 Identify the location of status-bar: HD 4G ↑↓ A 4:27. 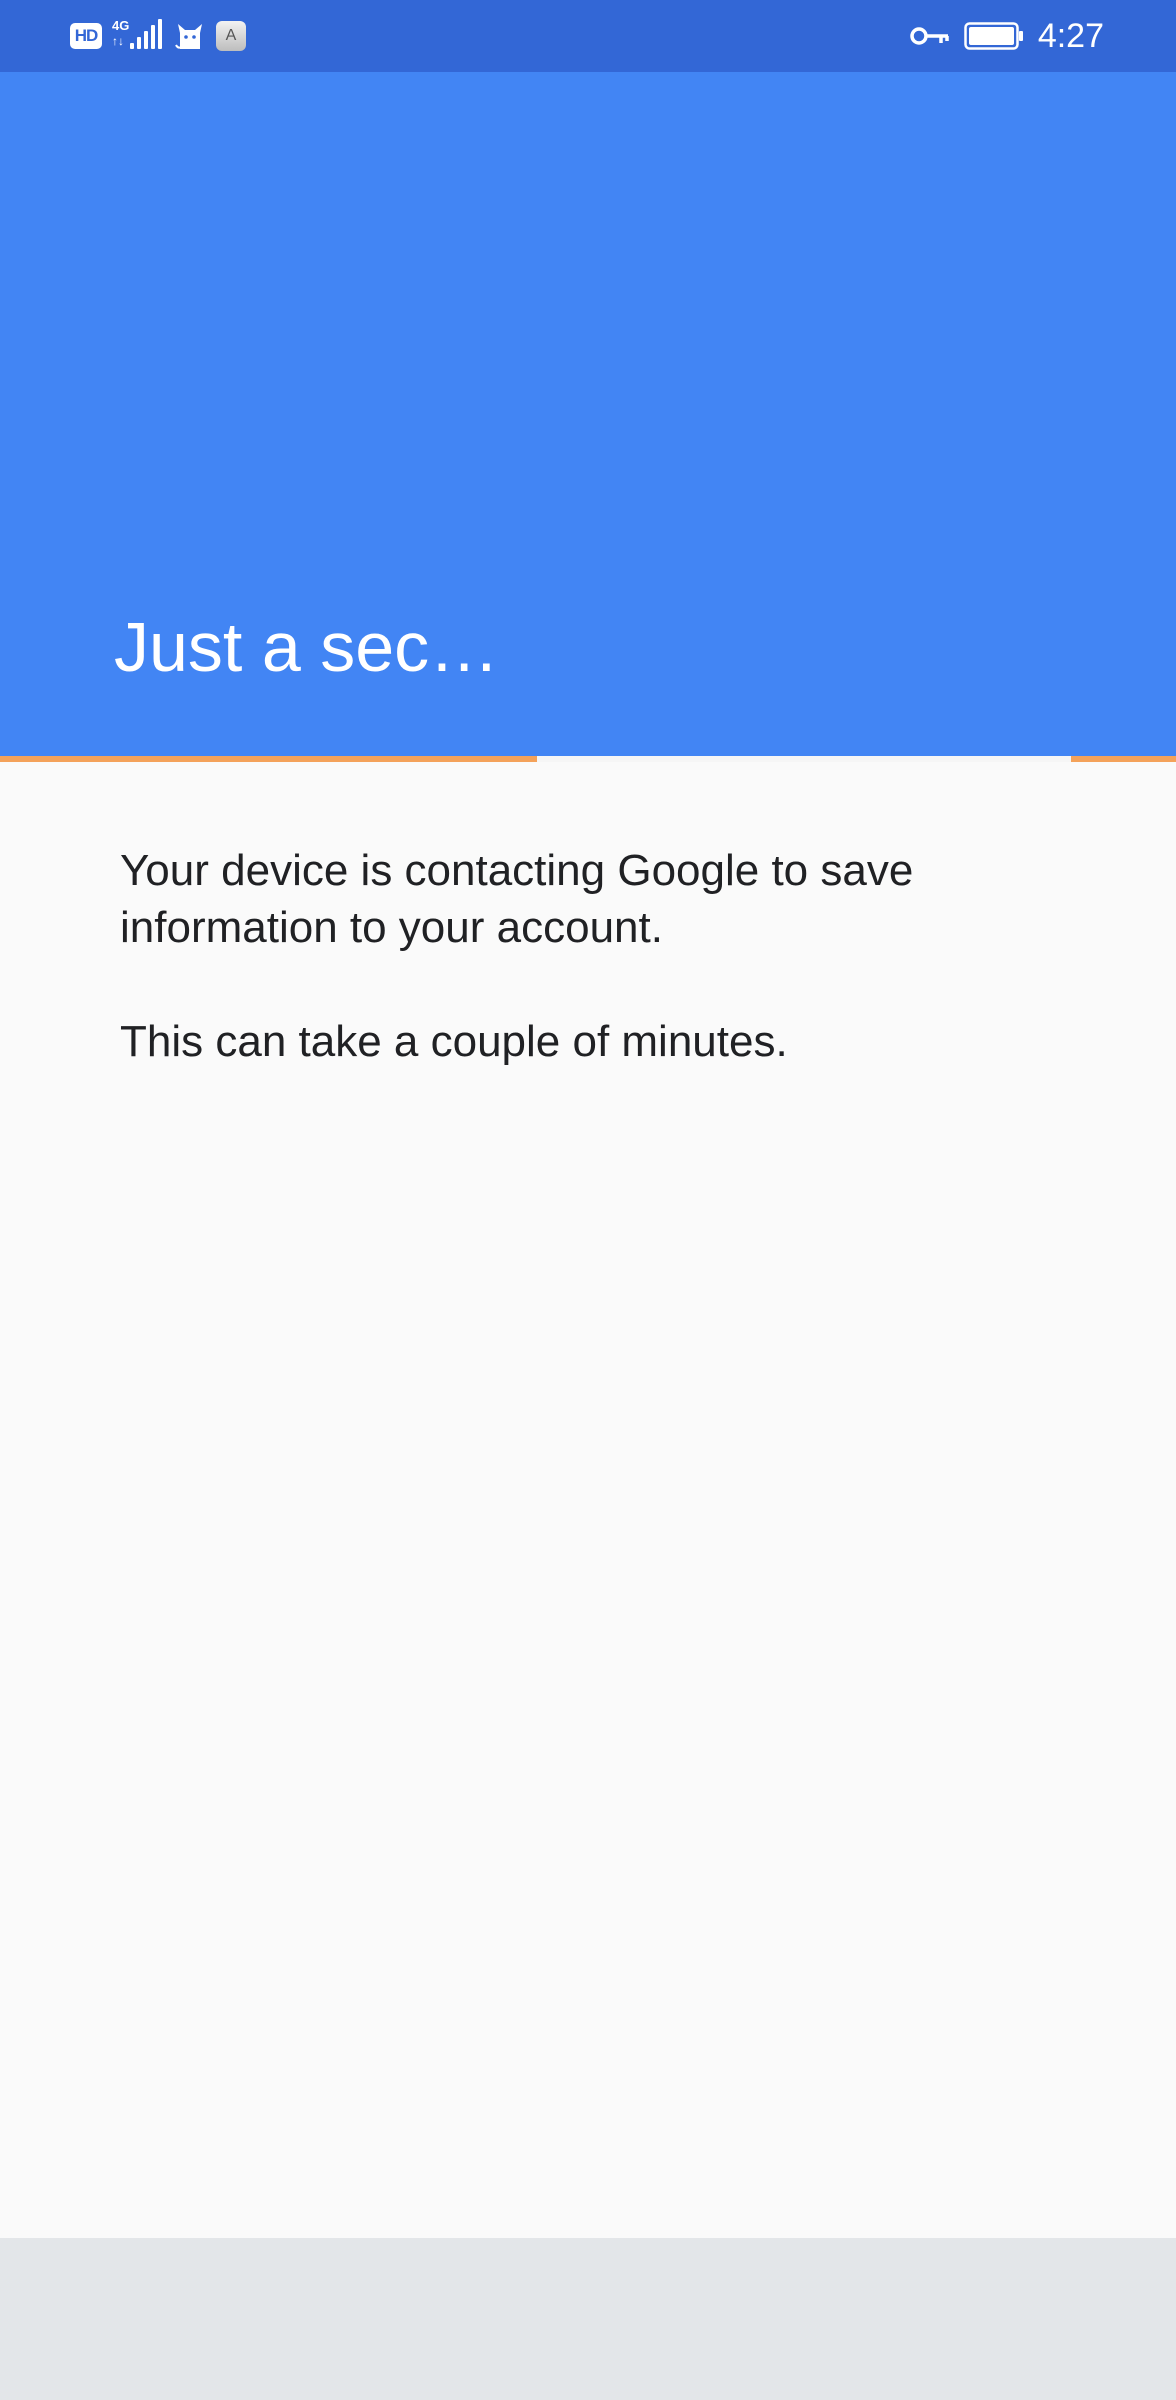
(588, 36).